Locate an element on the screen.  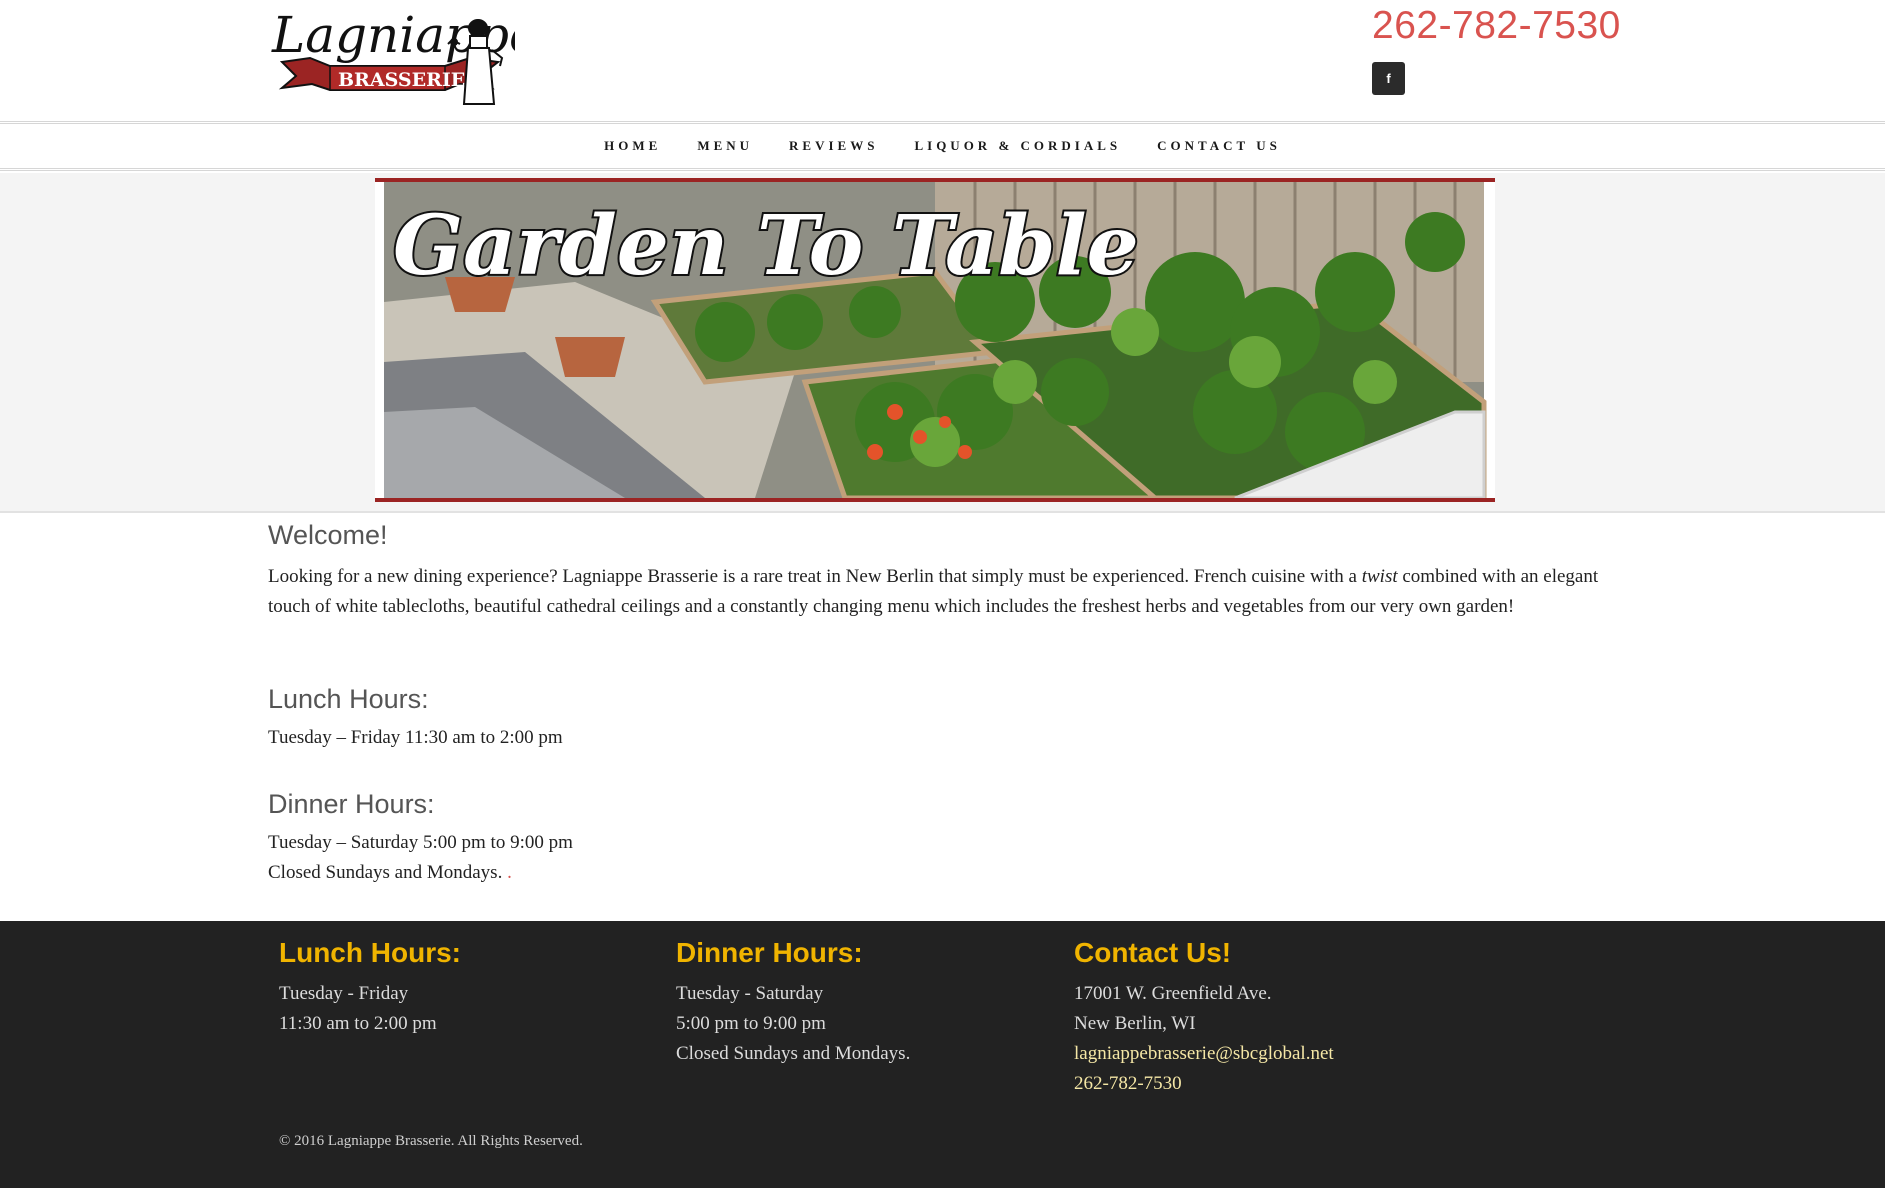
intro-emphasis: twist is located at coordinates (1379, 576).